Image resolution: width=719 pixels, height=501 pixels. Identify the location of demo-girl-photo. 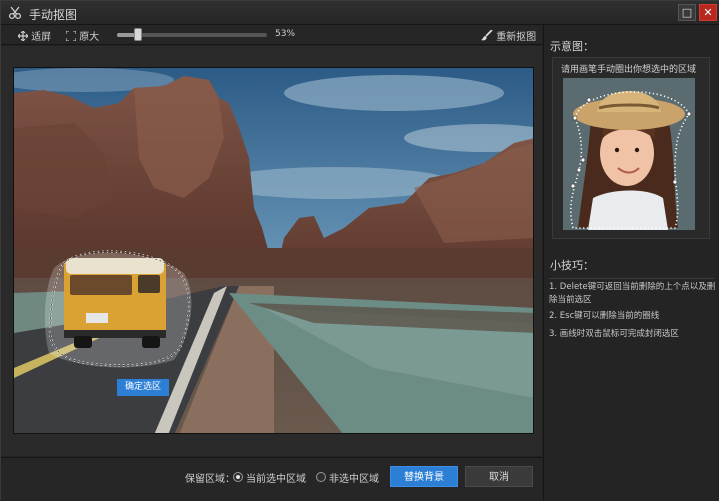
(629, 154).